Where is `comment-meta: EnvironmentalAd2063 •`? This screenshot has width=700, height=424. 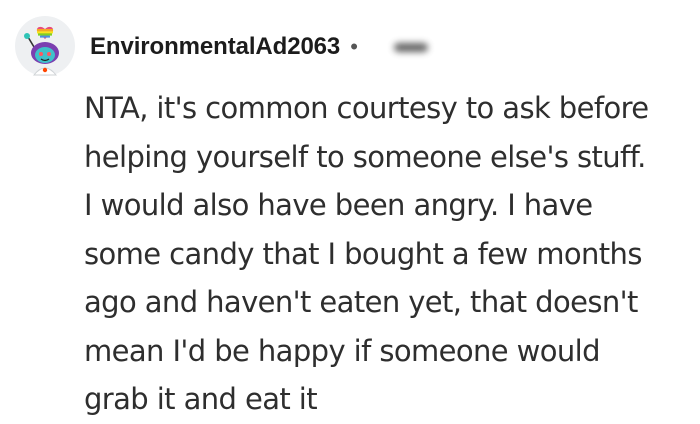 comment-meta: EnvironmentalAd2063 • is located at coordinates (259, 47).